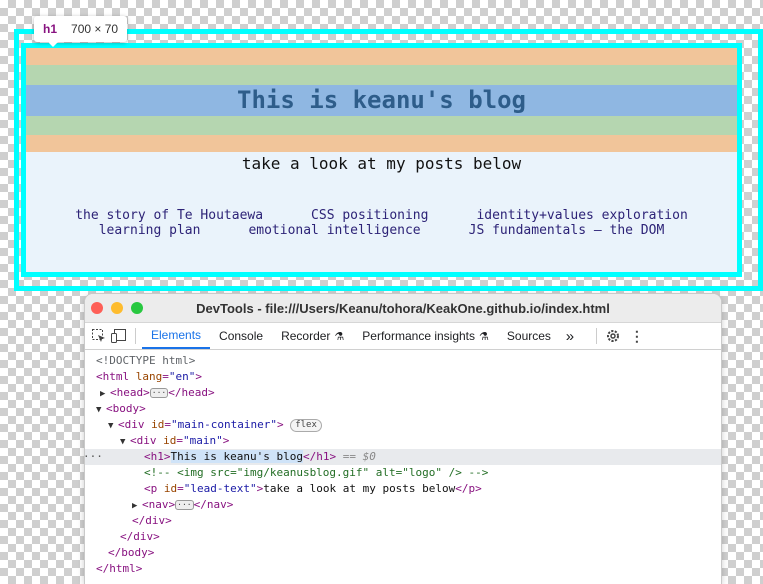 The height and width of the screenshot is (584, 763). What do you see at coordinates (359, 456) in the screenshot?
I see `selected-marker: == $0` at bounding box center [359, 456].